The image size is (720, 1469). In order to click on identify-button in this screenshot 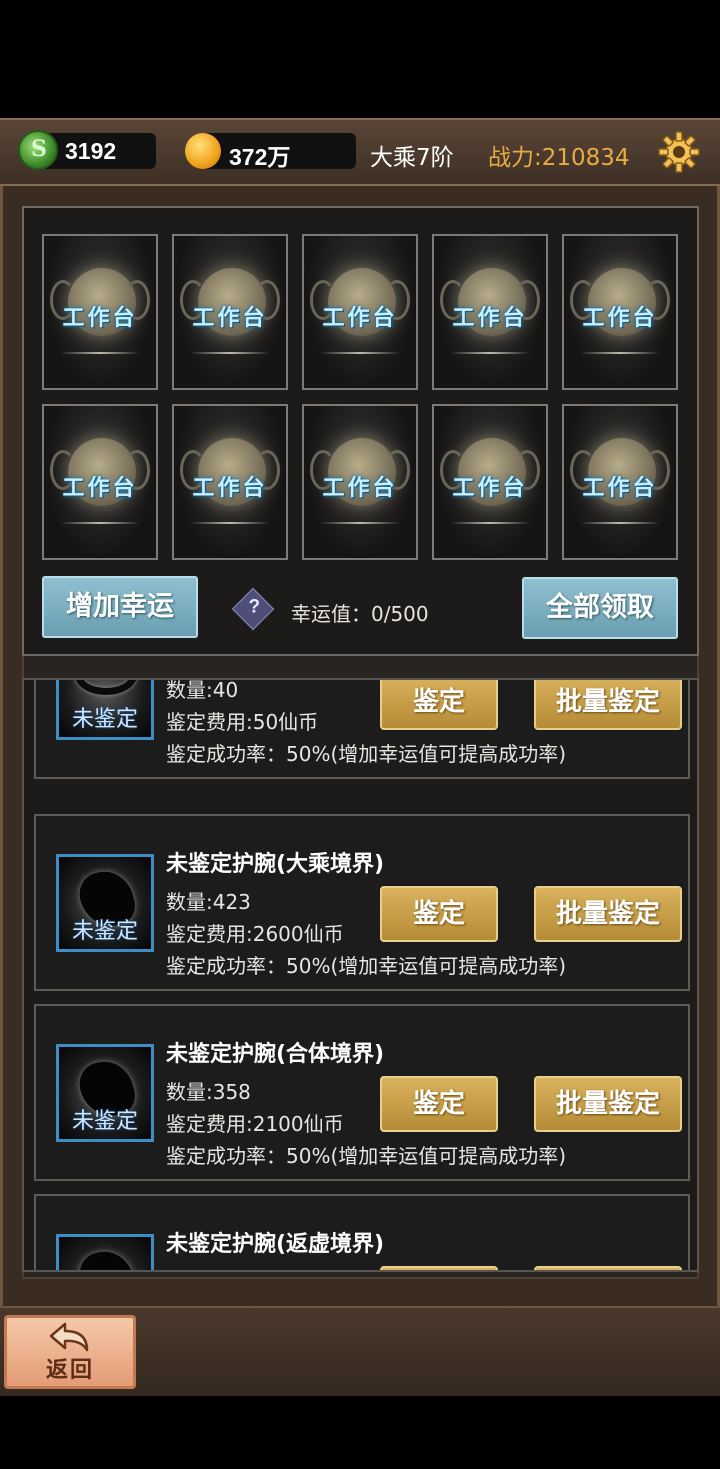, I will do `click(439, 1268)`.